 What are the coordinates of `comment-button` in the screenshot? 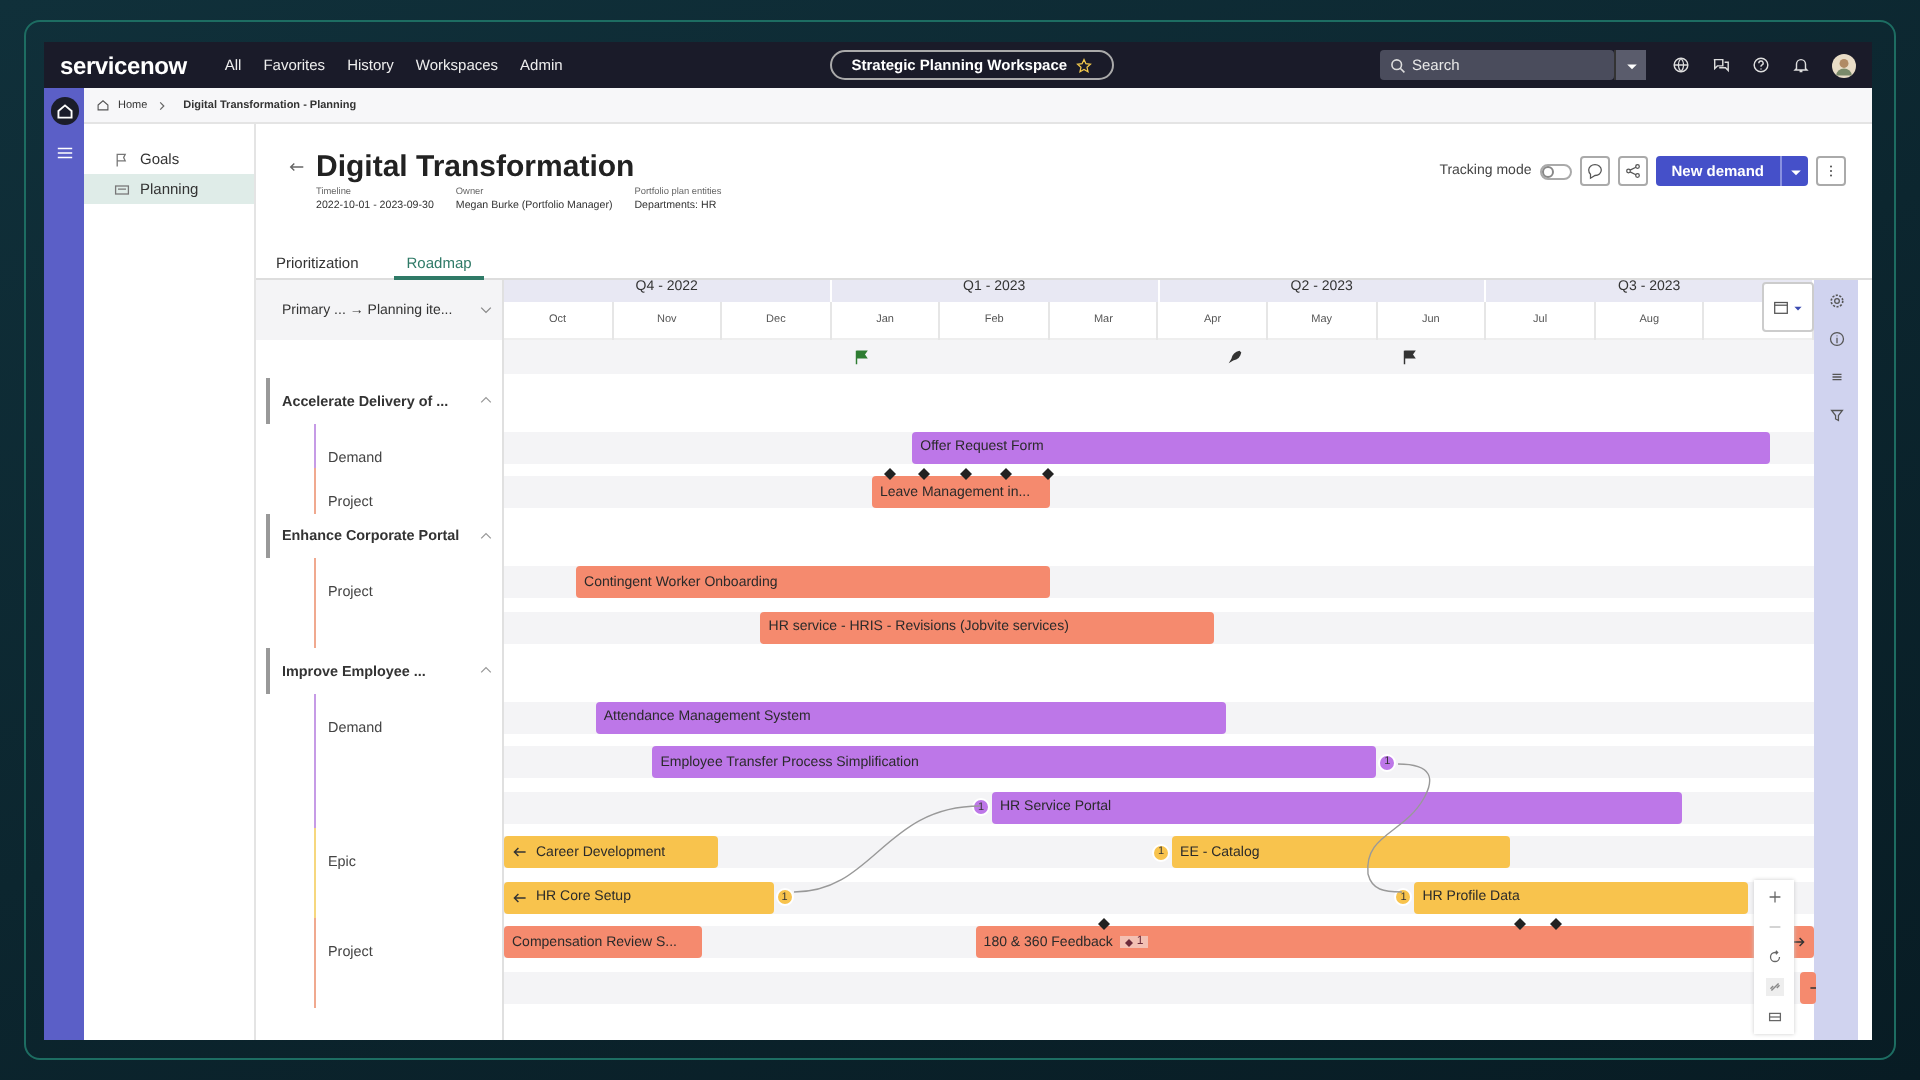 It's located at (1594, 171).